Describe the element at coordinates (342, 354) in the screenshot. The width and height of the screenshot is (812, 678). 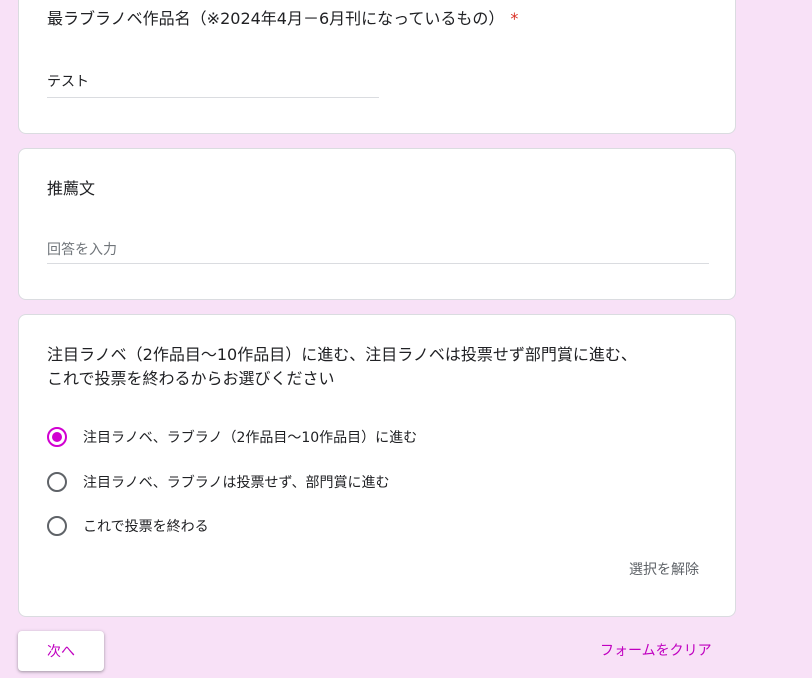
I see `question-title-line1: 注目ラノベ（2作品目〜10作品目）に進む、注目ラノベは投票せず部門賞に進む、` at that location.